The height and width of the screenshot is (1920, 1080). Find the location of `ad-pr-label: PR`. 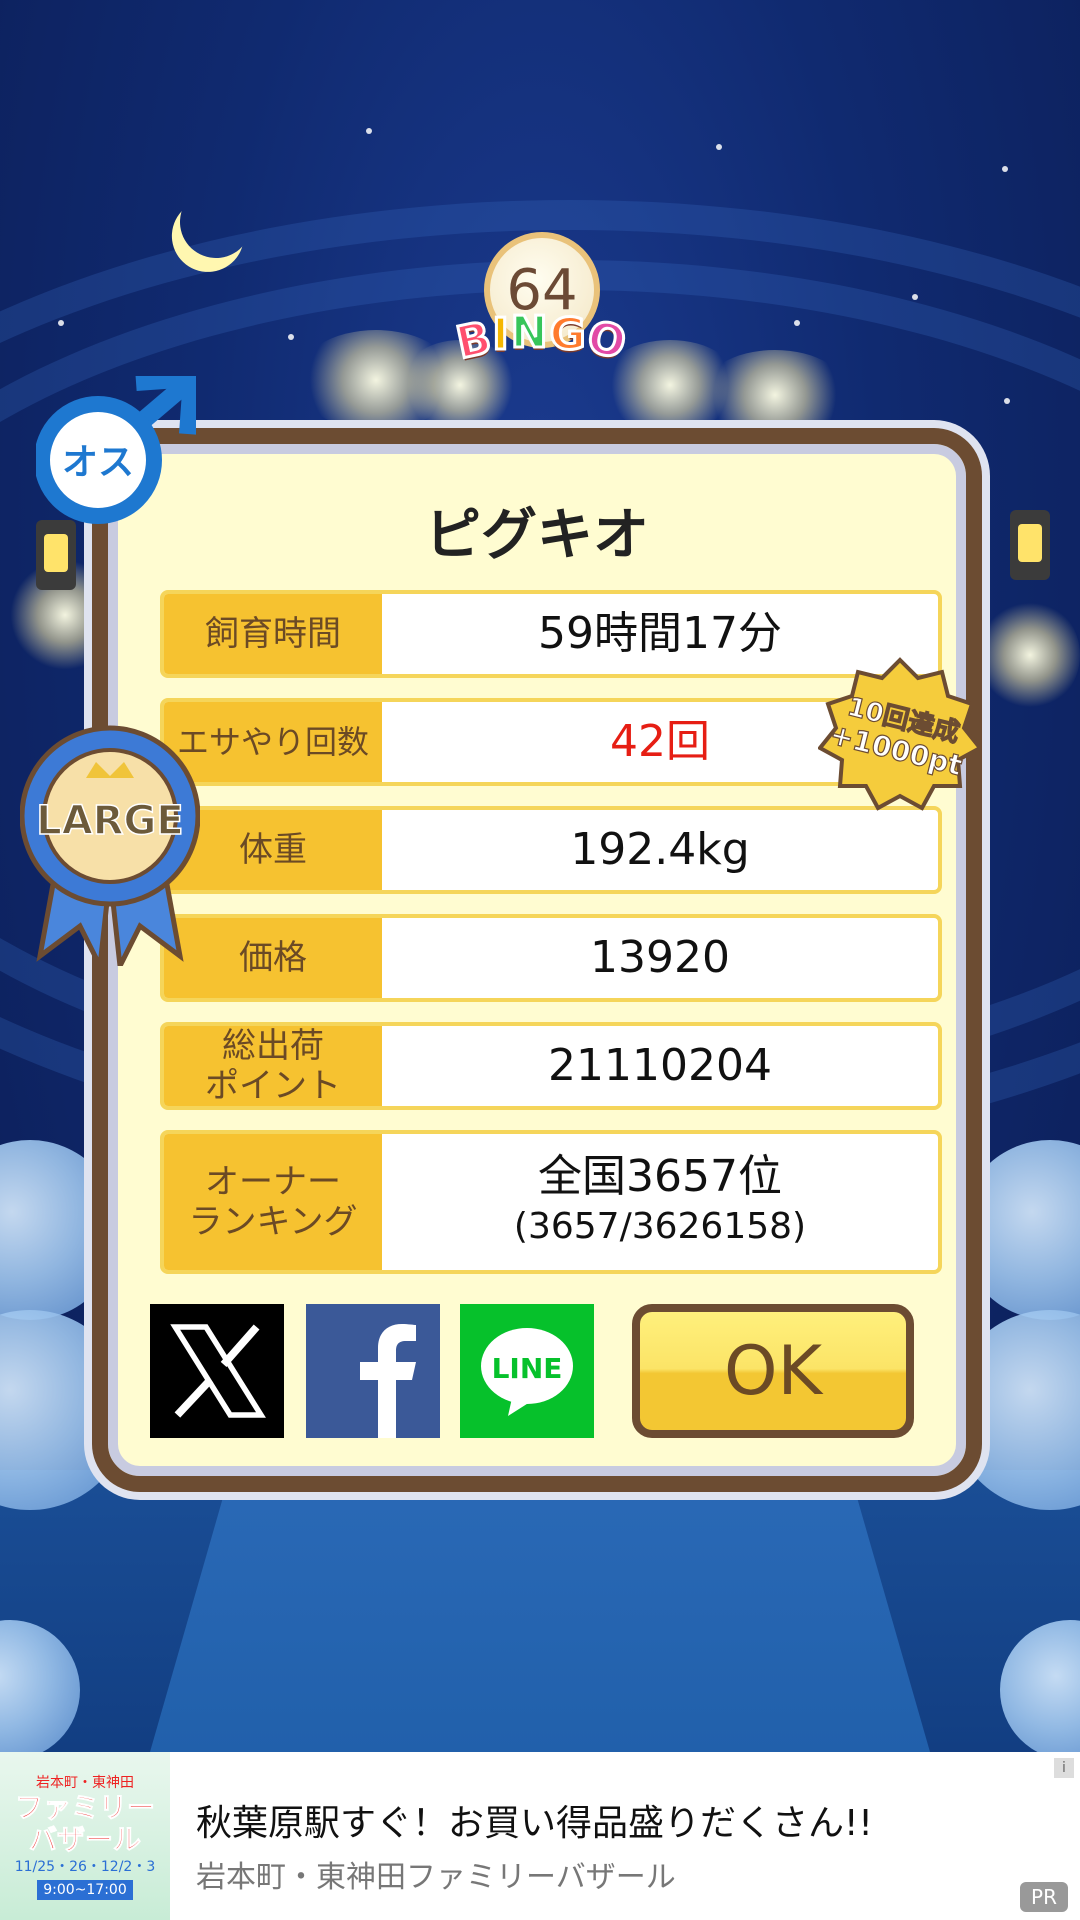

ad-pr-label: PR is located at coordinates (1044, 1897).